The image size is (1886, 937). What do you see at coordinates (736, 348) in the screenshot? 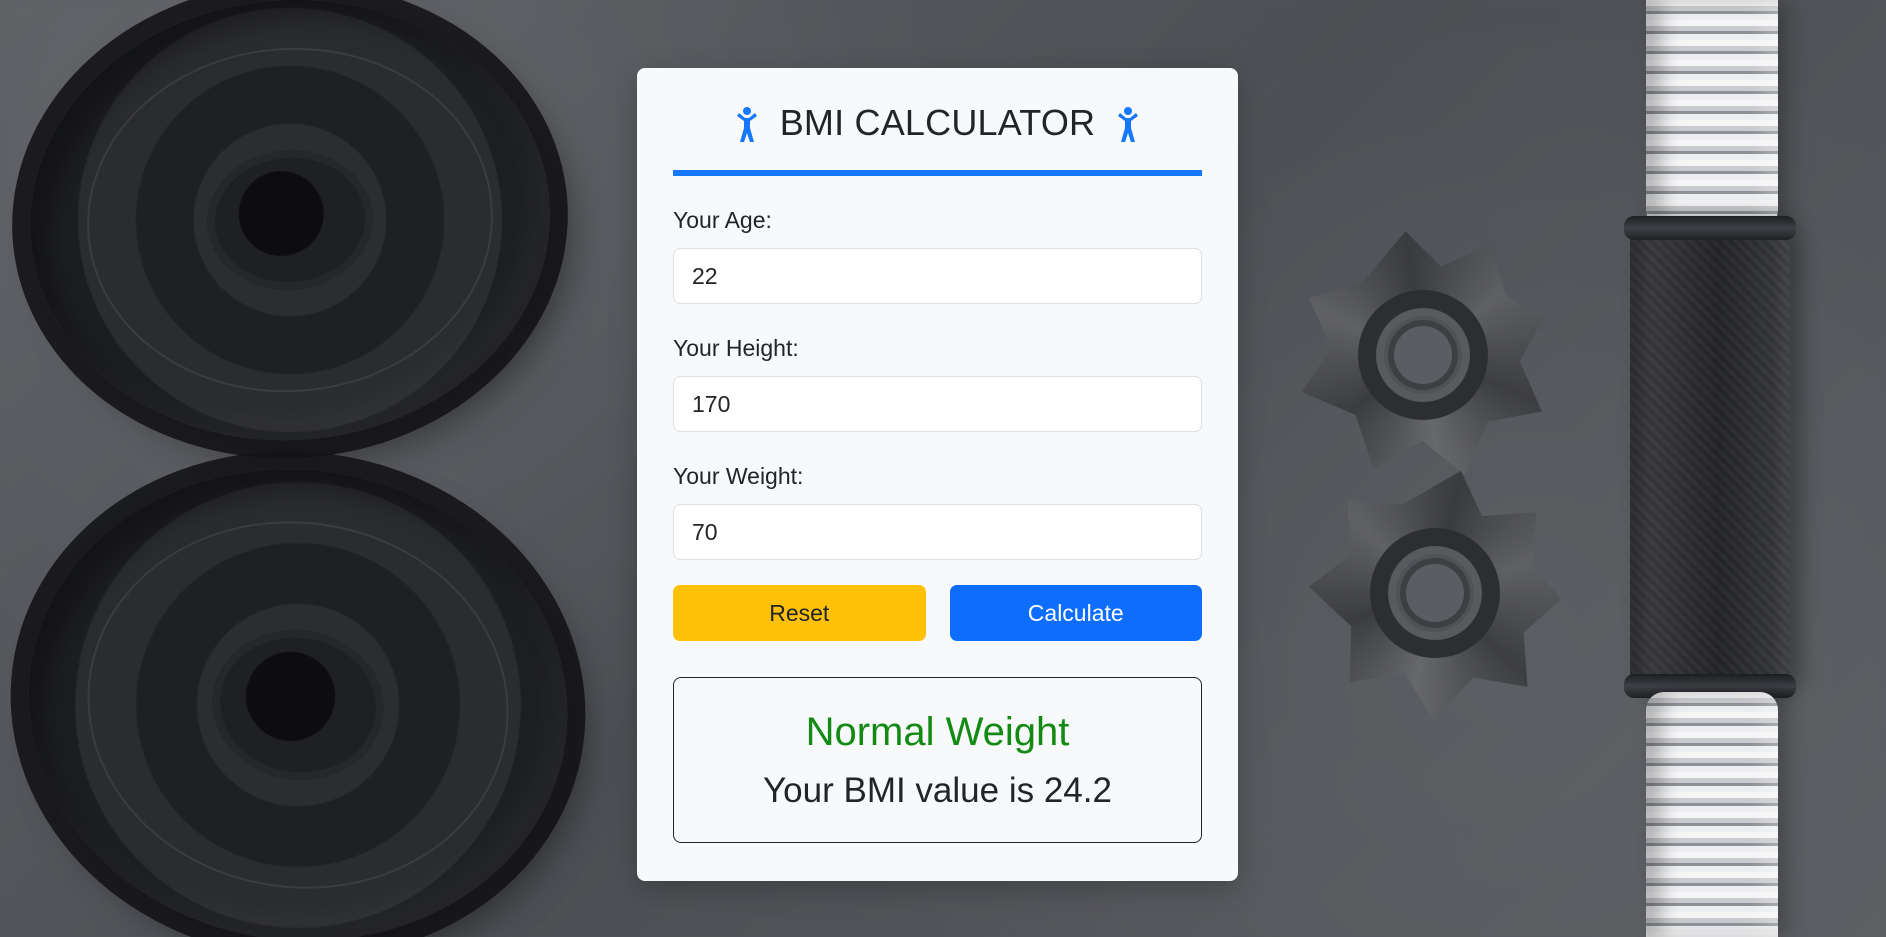
I see `height-label: Your Height:` at bounding box center [736, 348].